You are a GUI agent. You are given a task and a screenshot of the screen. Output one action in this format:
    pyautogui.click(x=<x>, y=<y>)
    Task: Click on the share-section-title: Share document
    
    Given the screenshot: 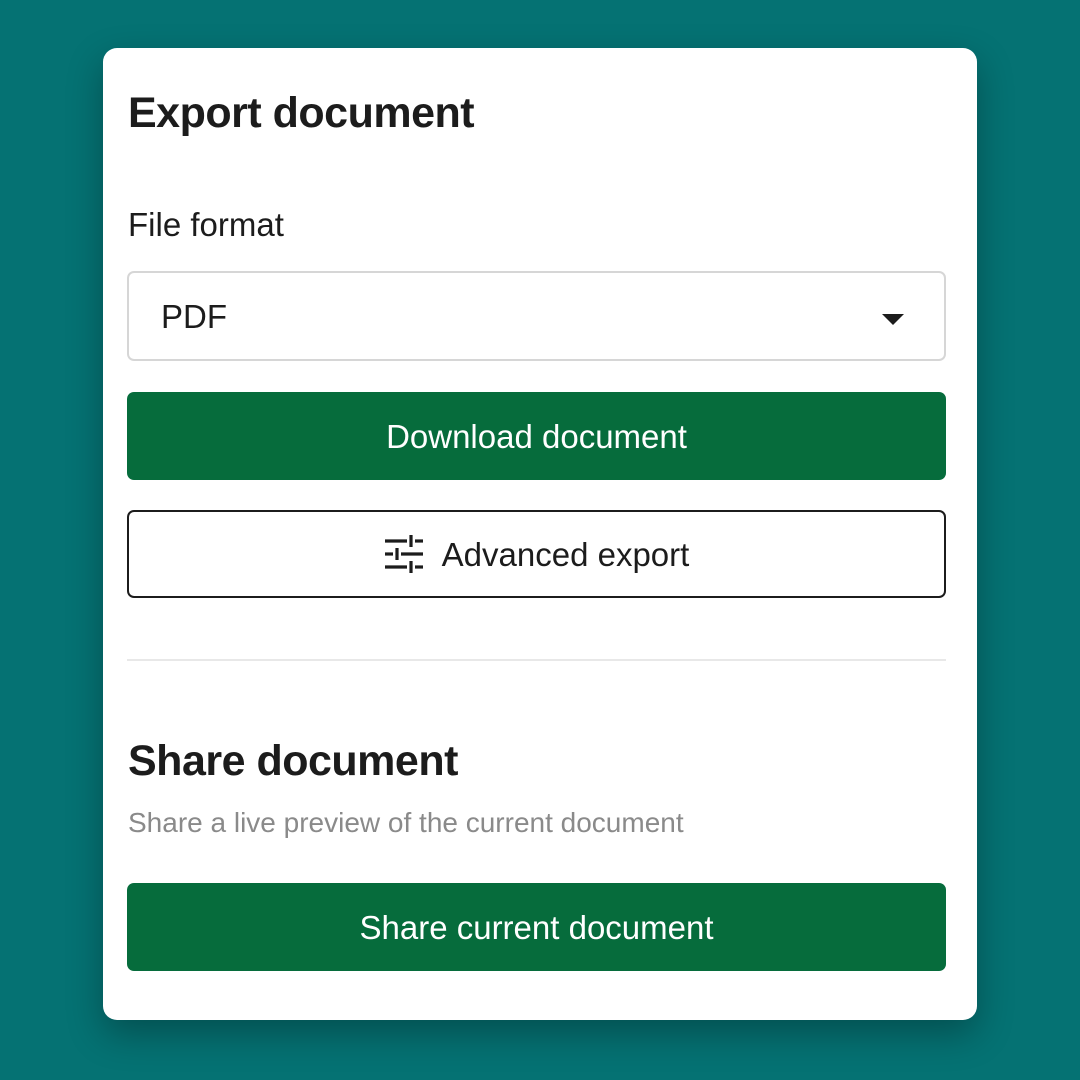 What is the action you would take?
    pyautogui.click(x=293, y=761)
    